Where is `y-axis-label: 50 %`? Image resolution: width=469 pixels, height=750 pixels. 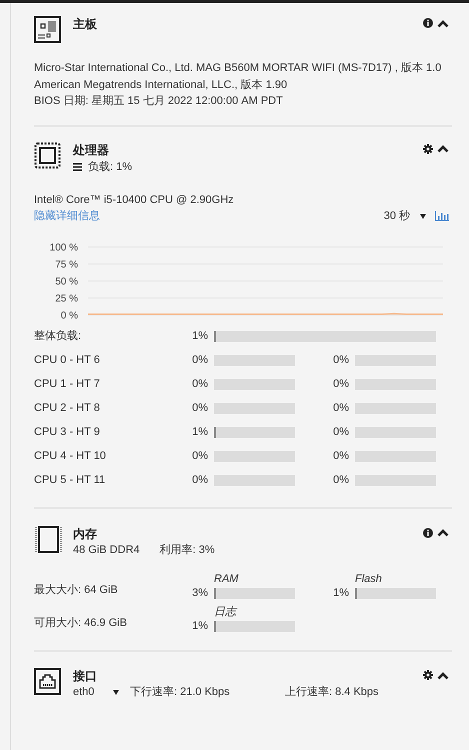 y-axis-label: 50 % is located at coordinates (66, 281).